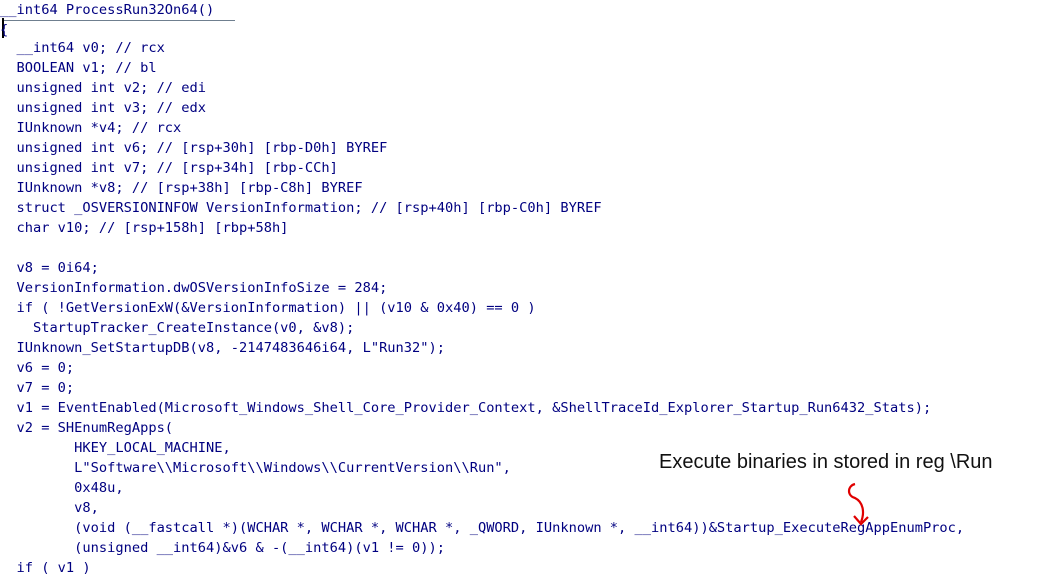  I want to click on code-line-3: __int64 v0; // rcx, so click(82, 48).